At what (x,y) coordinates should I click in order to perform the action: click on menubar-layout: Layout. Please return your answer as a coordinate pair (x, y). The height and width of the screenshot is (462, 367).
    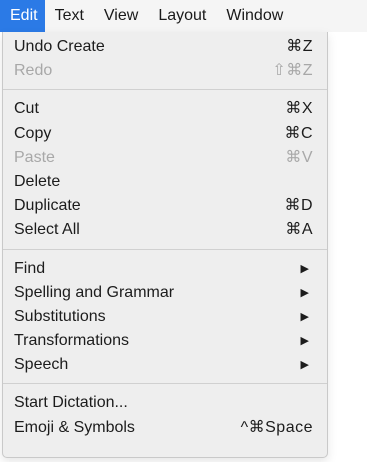
    Looking at the image, I should click on (182, 16).